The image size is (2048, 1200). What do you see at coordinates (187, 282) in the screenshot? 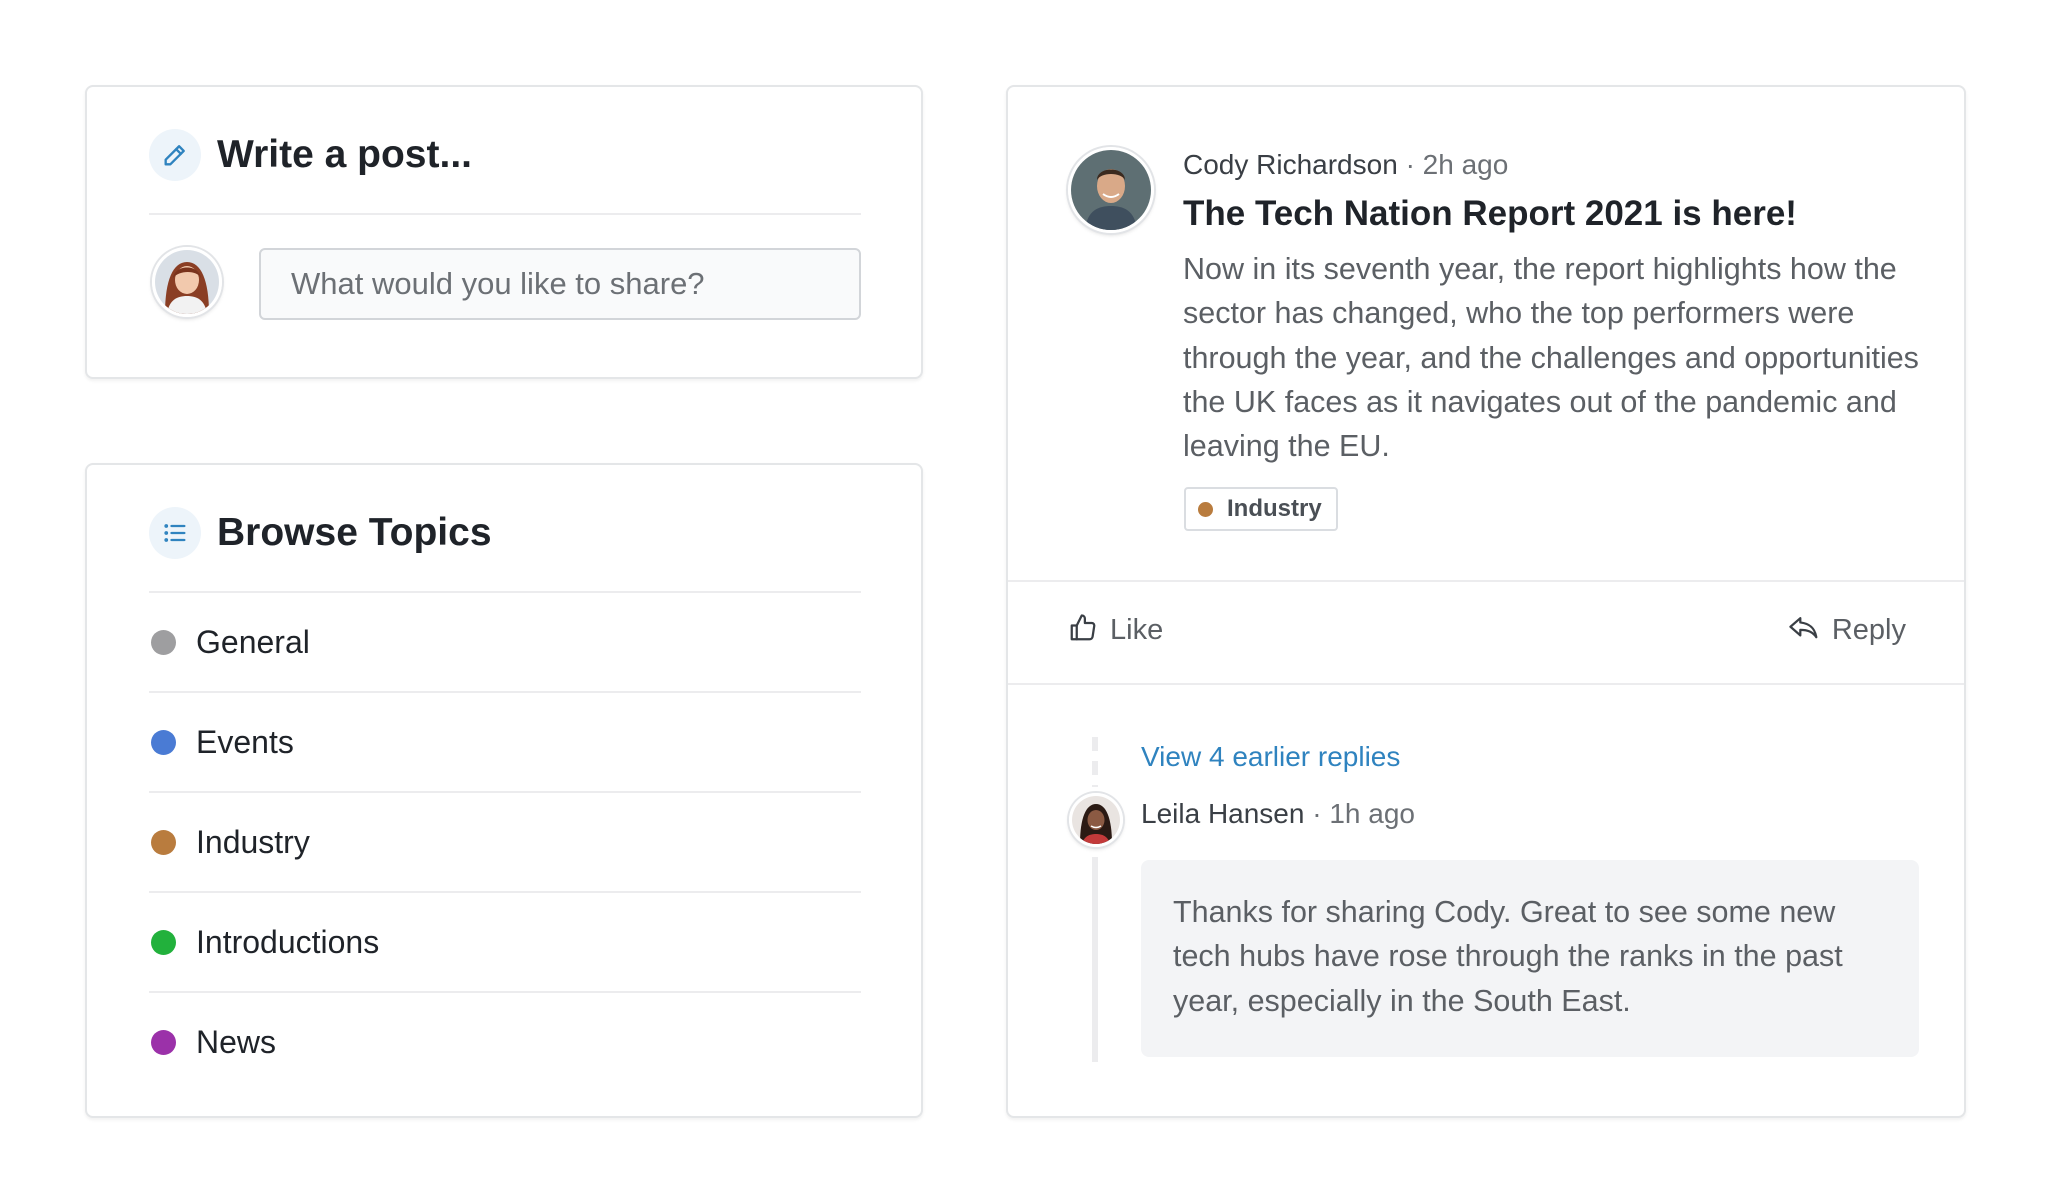
I see `current-user-avatar` at bounding box center [187, 282].